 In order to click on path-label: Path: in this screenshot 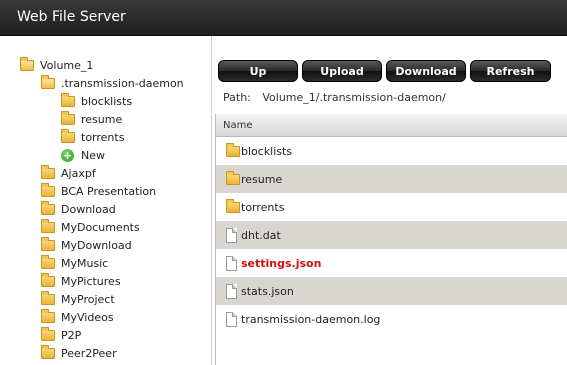, I will do `click(237, 97)`.